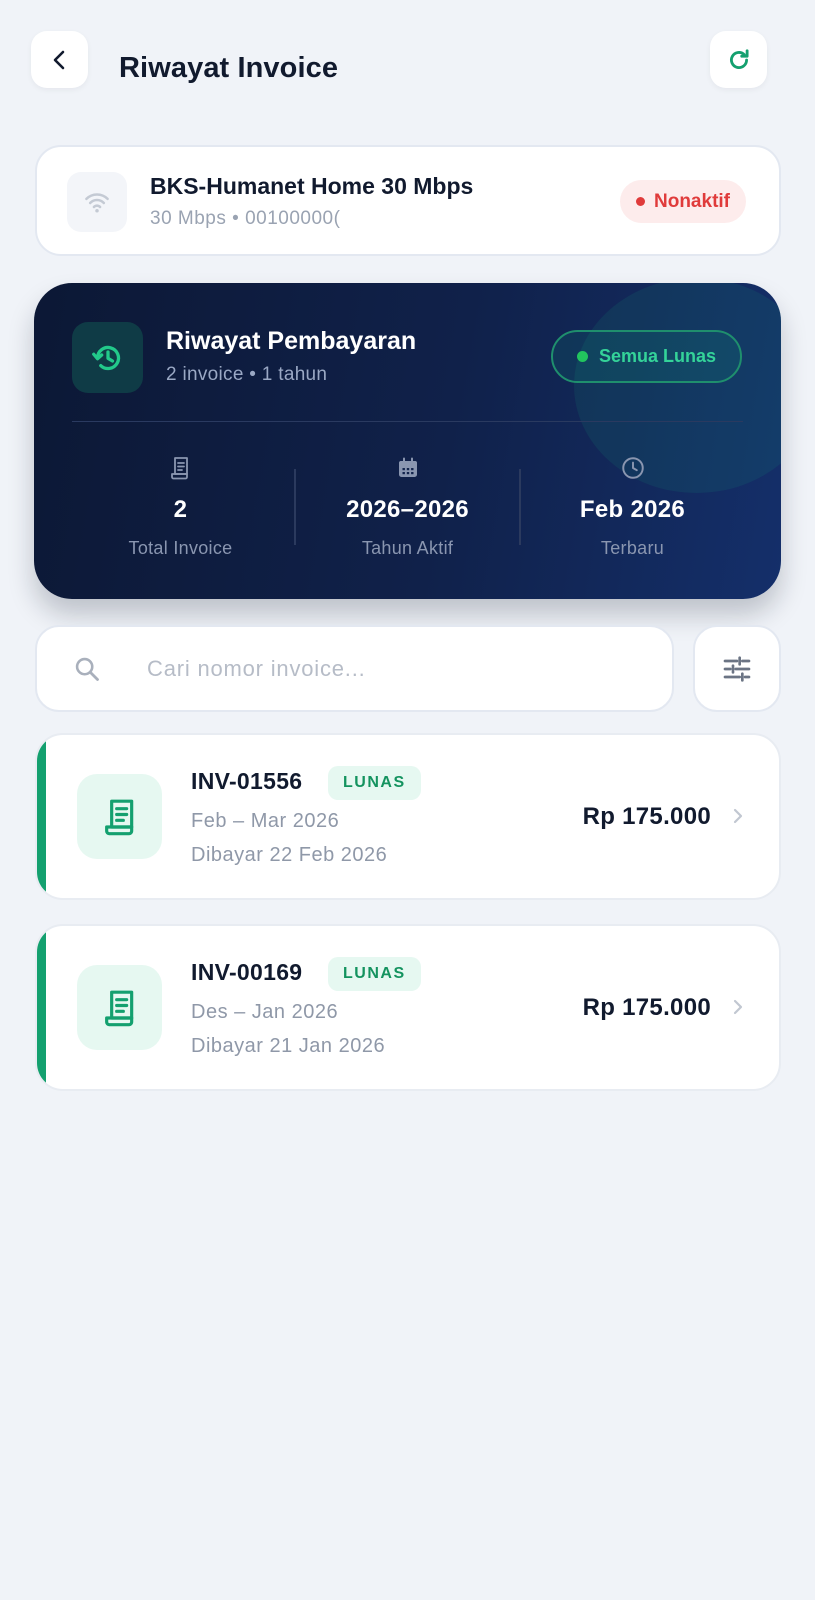 The width and height of the screenshot is (815, 1600). What do you see at coordinates (312, 186) in the screenshot?
I see `plan-name: BKS-Humanet Home 30 Mbps` at bounding box center [312, 186].